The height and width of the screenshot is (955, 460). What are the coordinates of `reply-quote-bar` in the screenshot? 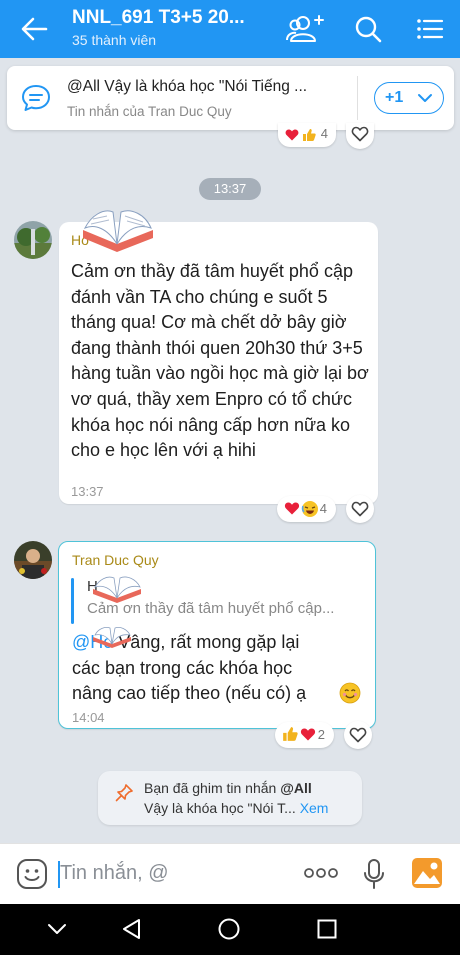 It's located at (72, 601).